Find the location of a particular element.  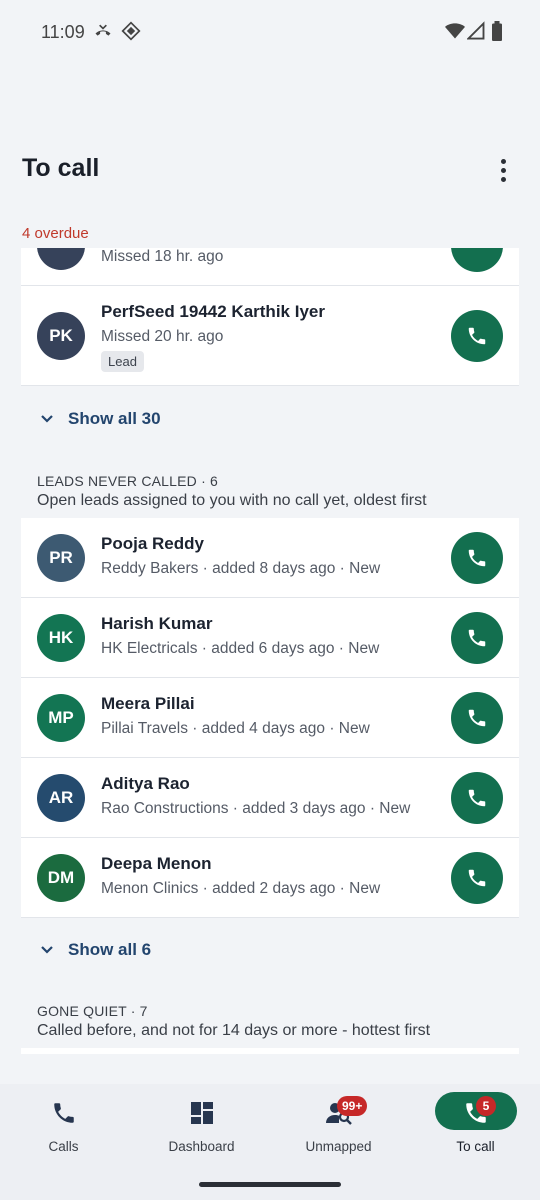

list-item-name: PerfSeed 19442 Karthik Iyer is located at coordinates (213, 311).